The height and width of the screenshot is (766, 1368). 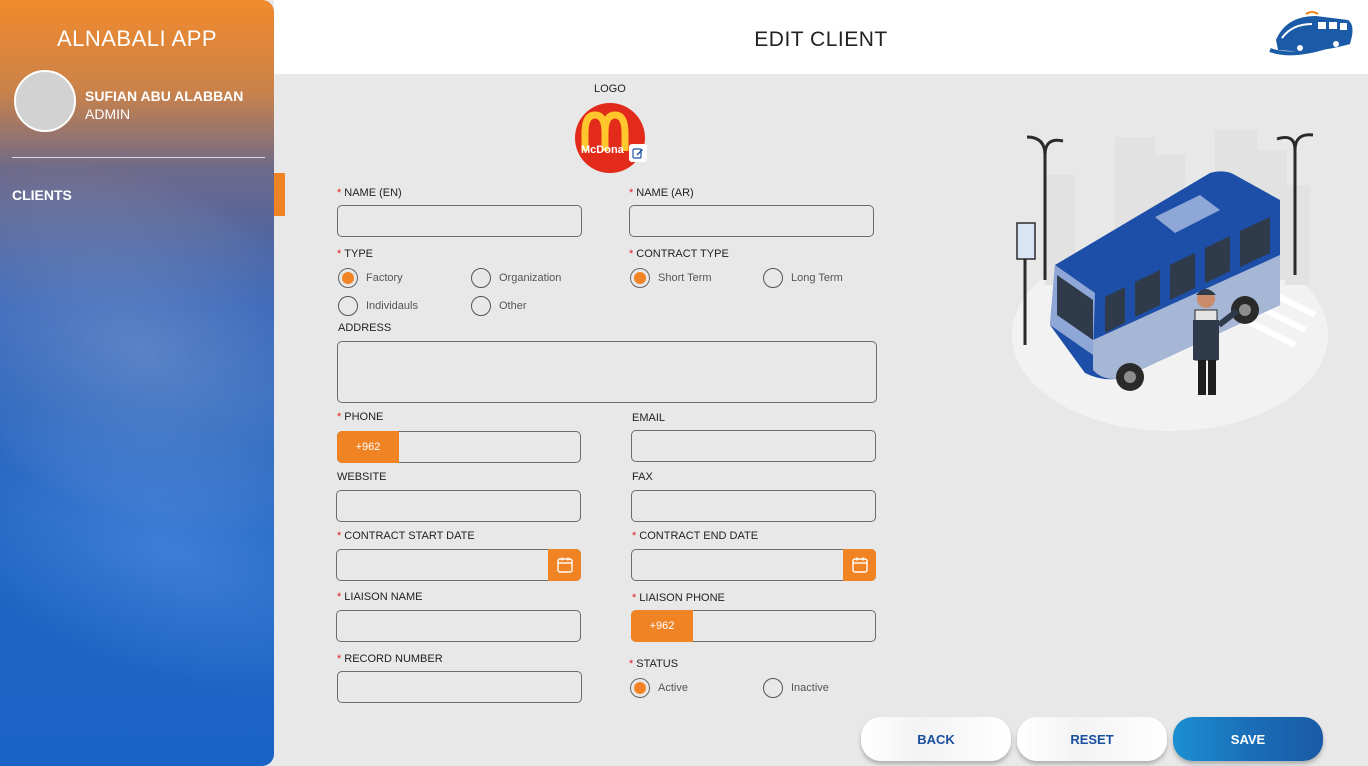 What do you see at coordinates (45, 101) in the screenshot?
I see `avatar` at bounding box center [45, 101].